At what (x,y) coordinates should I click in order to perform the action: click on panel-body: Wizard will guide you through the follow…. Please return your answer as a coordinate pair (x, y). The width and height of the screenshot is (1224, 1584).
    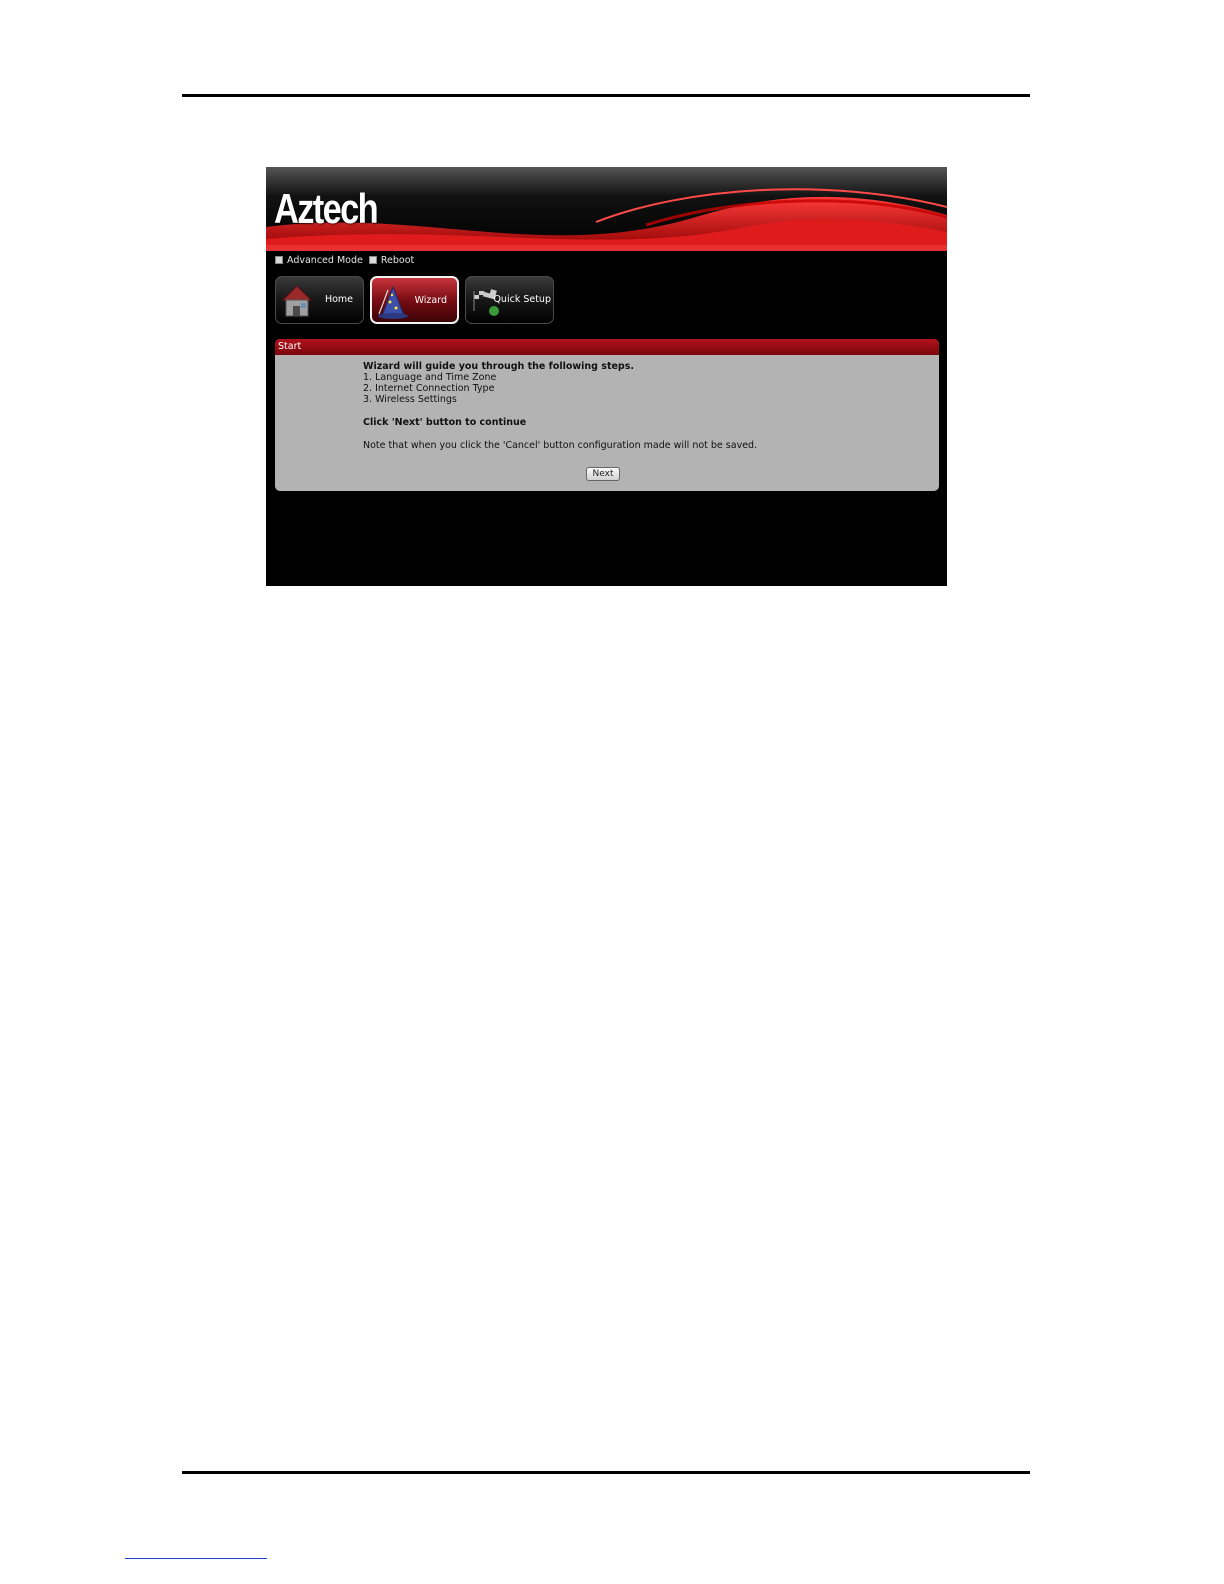
    Looking at the image, I should click on (560, 406).